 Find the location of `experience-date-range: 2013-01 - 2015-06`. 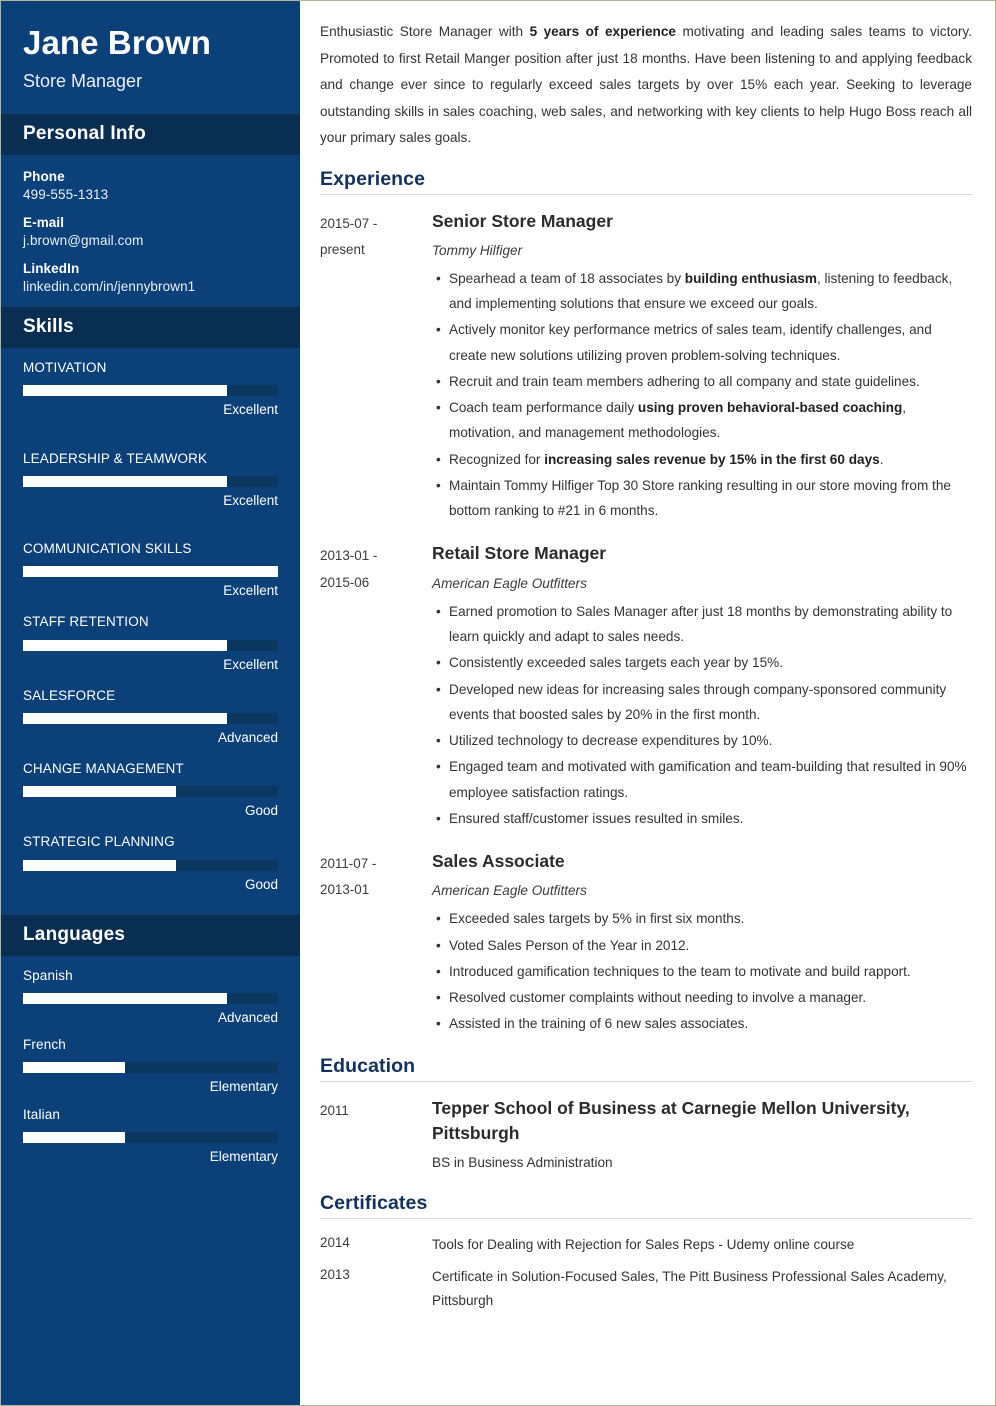

experience-date-range: 2013-01 - 2015-06 is located at coordinates (376, 693).